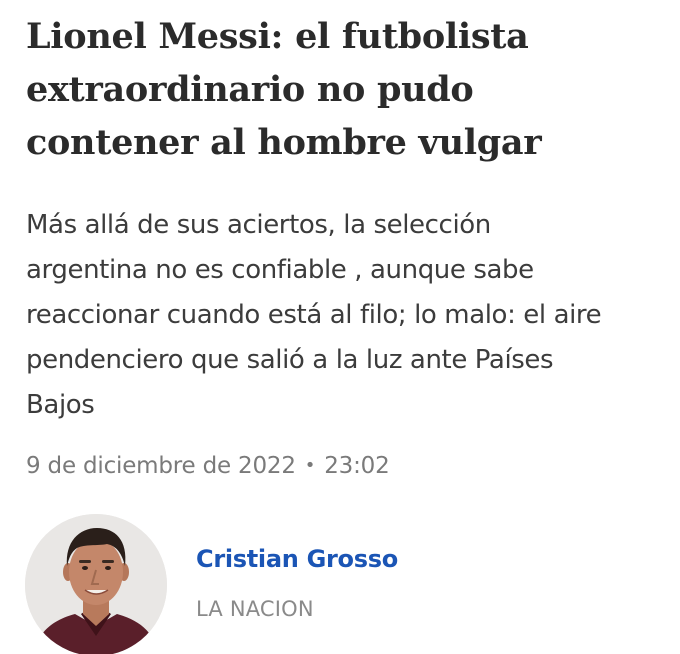 Image resolution: width=680 pixels, height=654 pixels. What do you see at coordinates (357, 466) in the screenshot?
I see `publish-time: 23:02` at bounding box center [357, 466].